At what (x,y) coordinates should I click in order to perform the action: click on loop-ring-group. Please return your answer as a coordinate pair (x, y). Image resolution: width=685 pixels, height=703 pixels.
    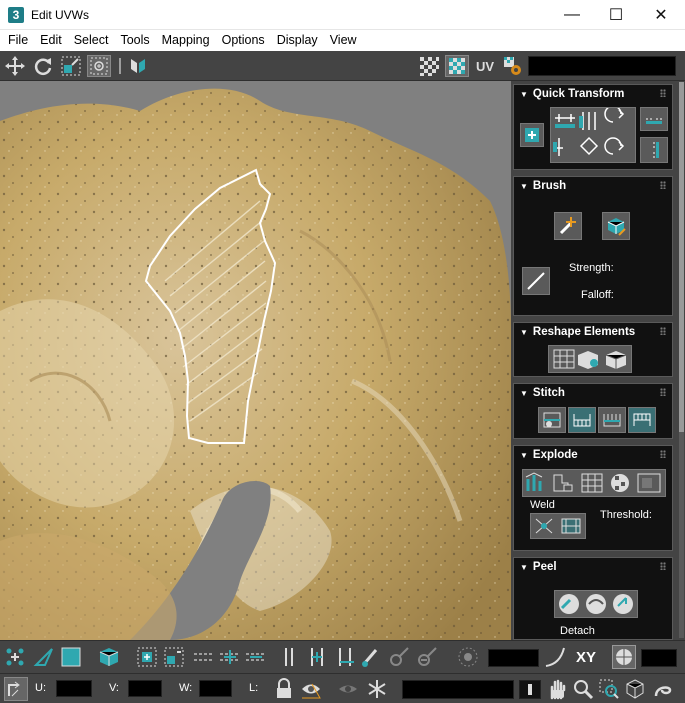
    Looking at the image, I should click on (230, 657).